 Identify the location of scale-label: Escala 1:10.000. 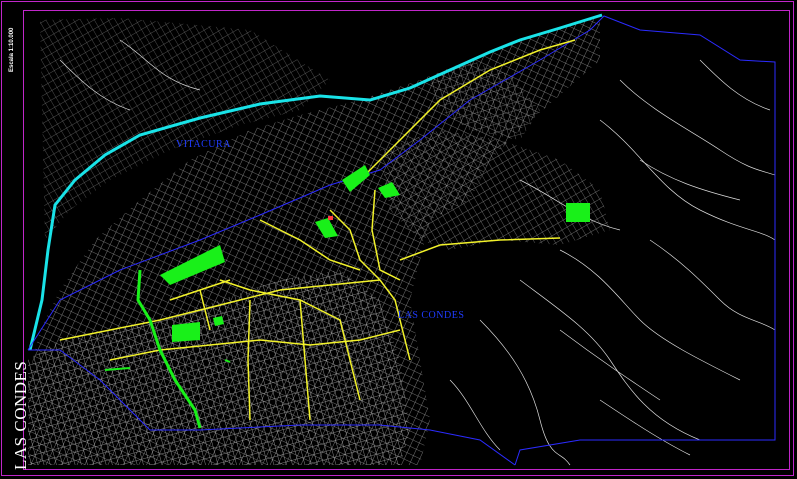
(12, 49).